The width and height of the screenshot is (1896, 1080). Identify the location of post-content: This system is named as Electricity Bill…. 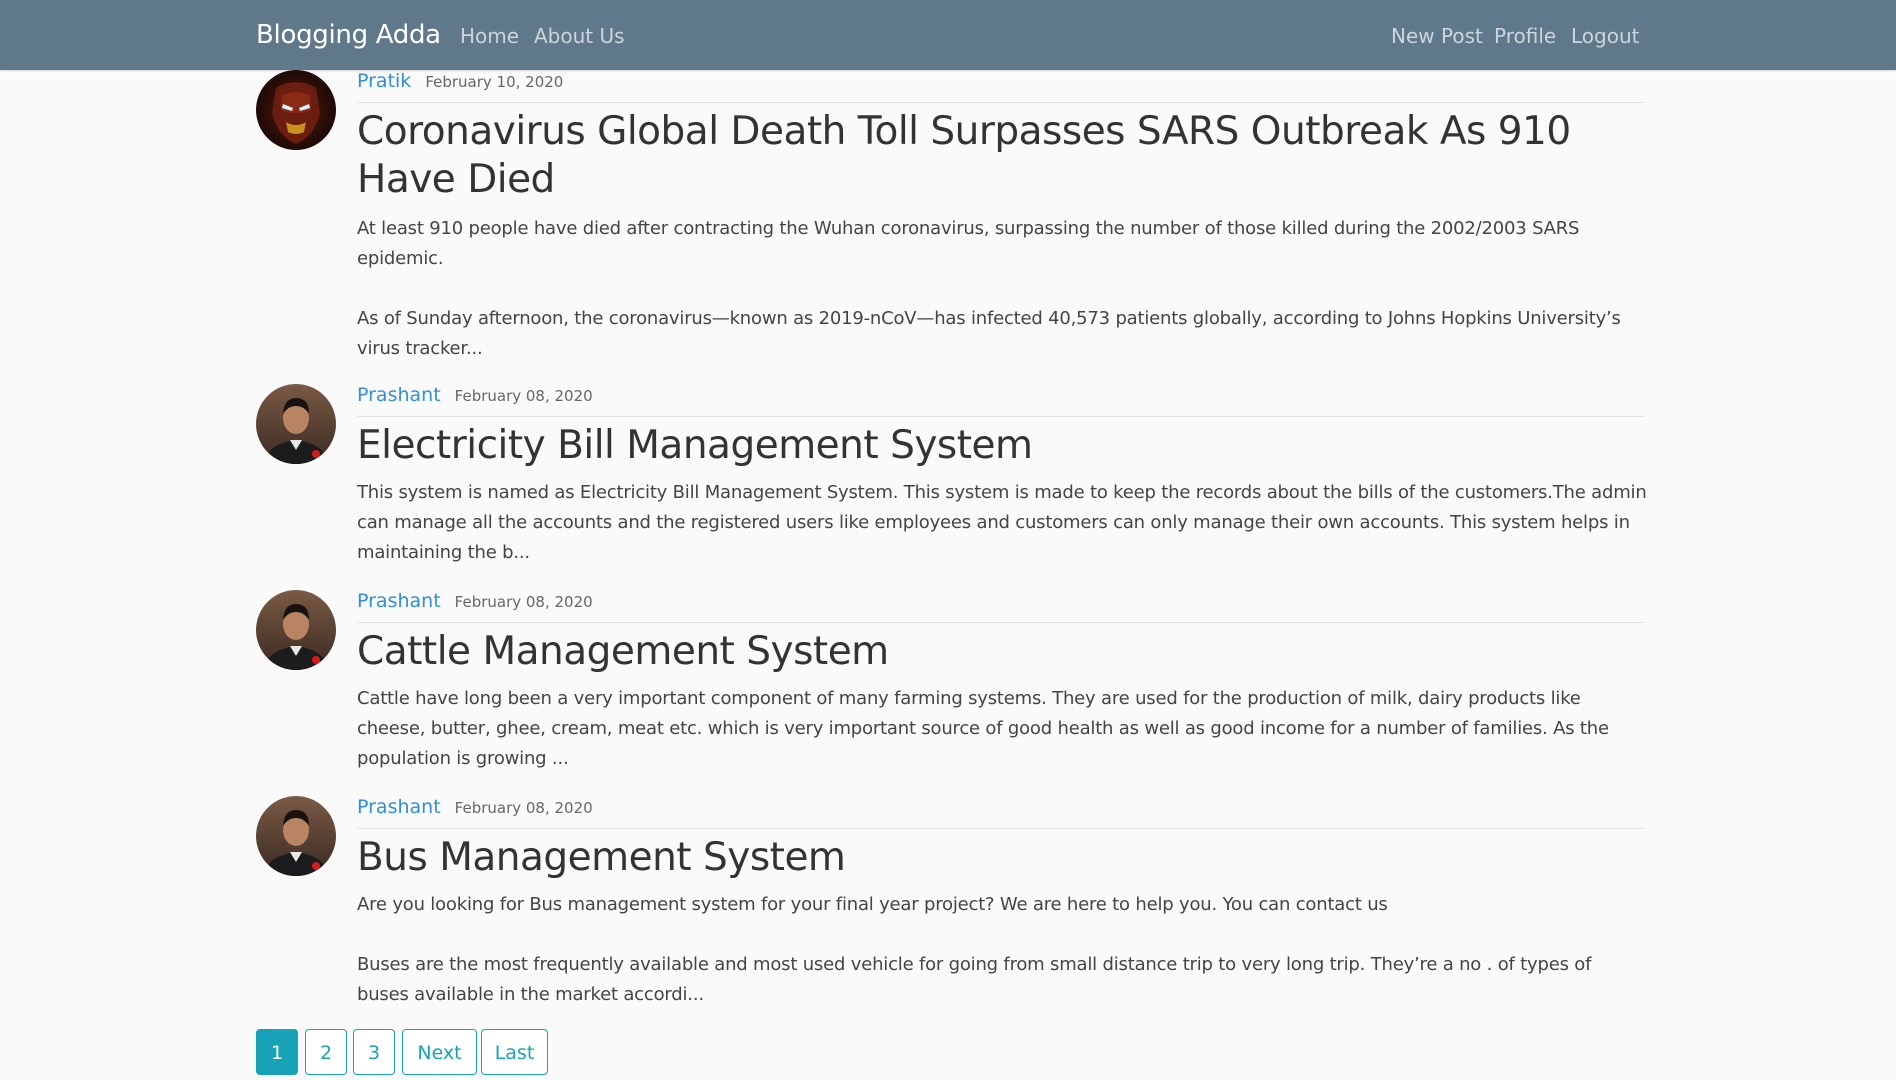
(1002, 523).